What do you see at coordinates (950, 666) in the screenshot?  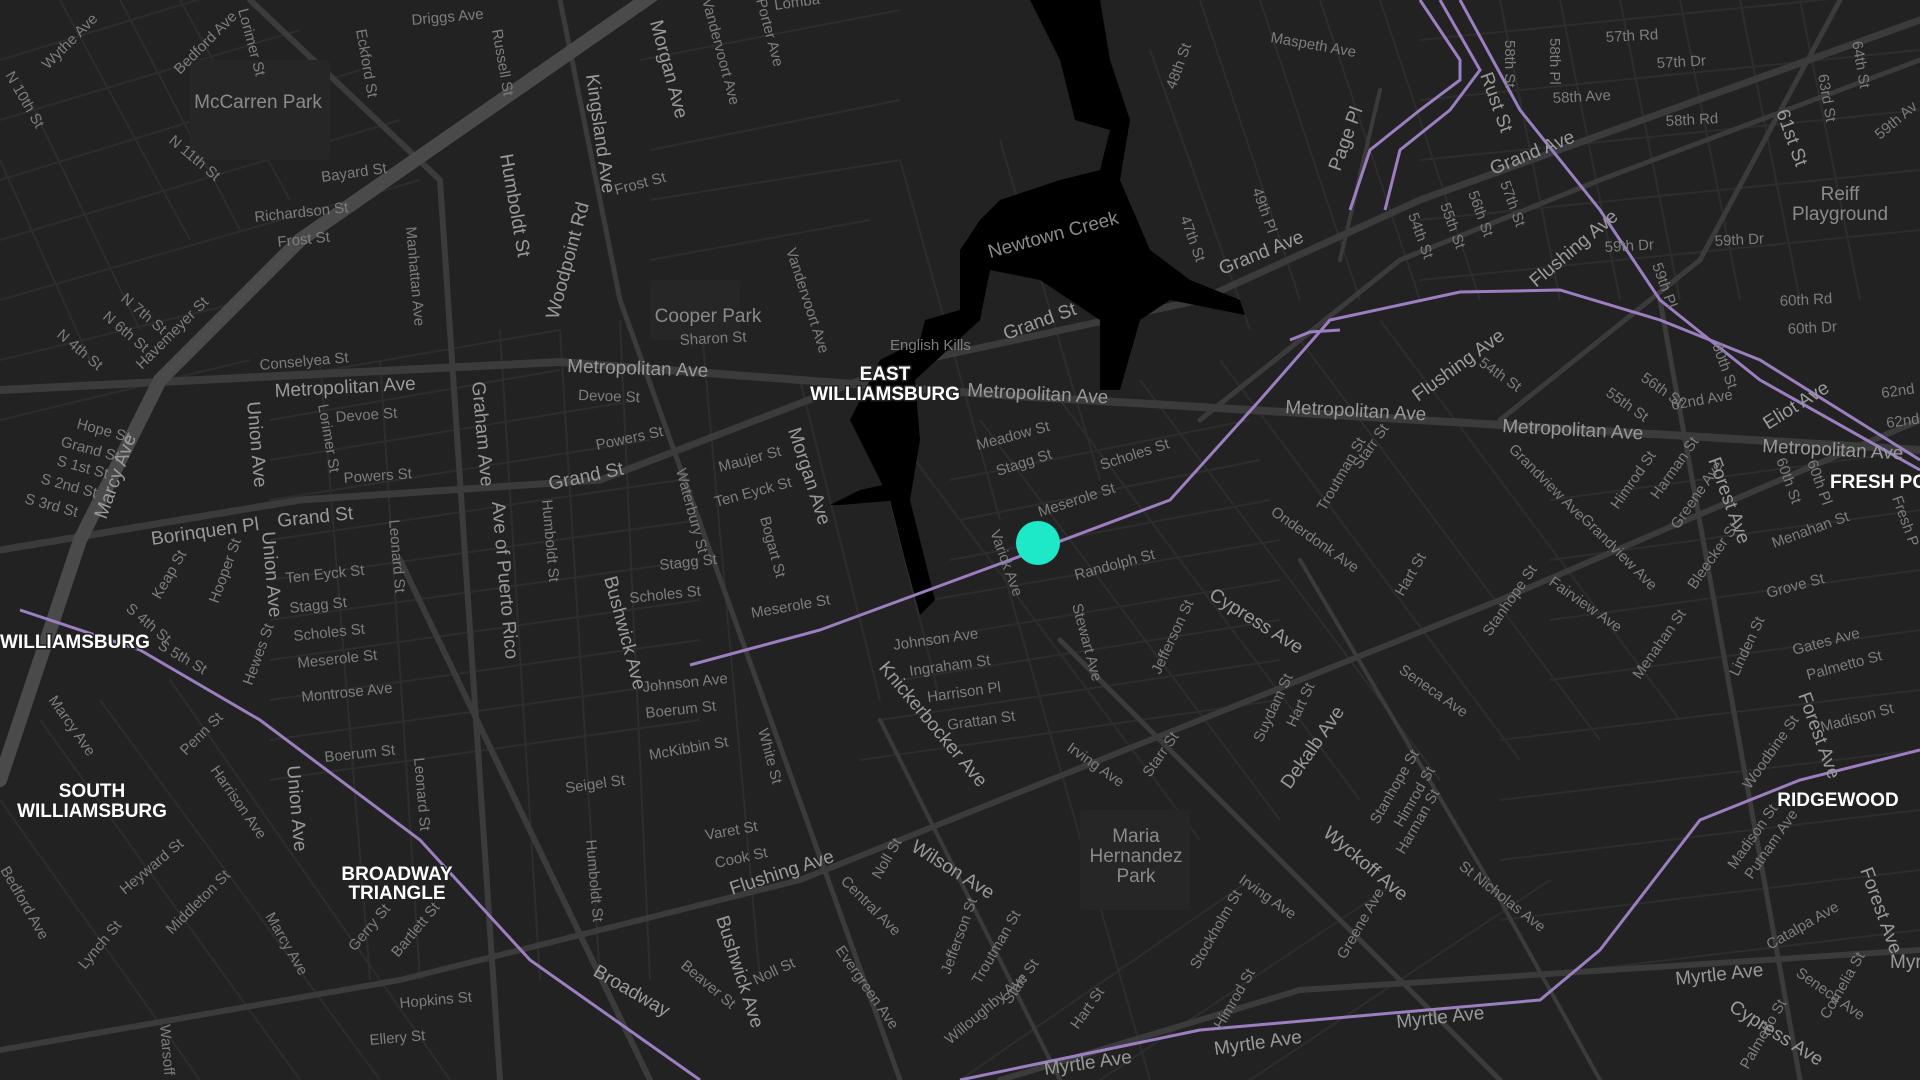 I see `street-ingraham: Ingraham St` at bounding box center [950, 666].